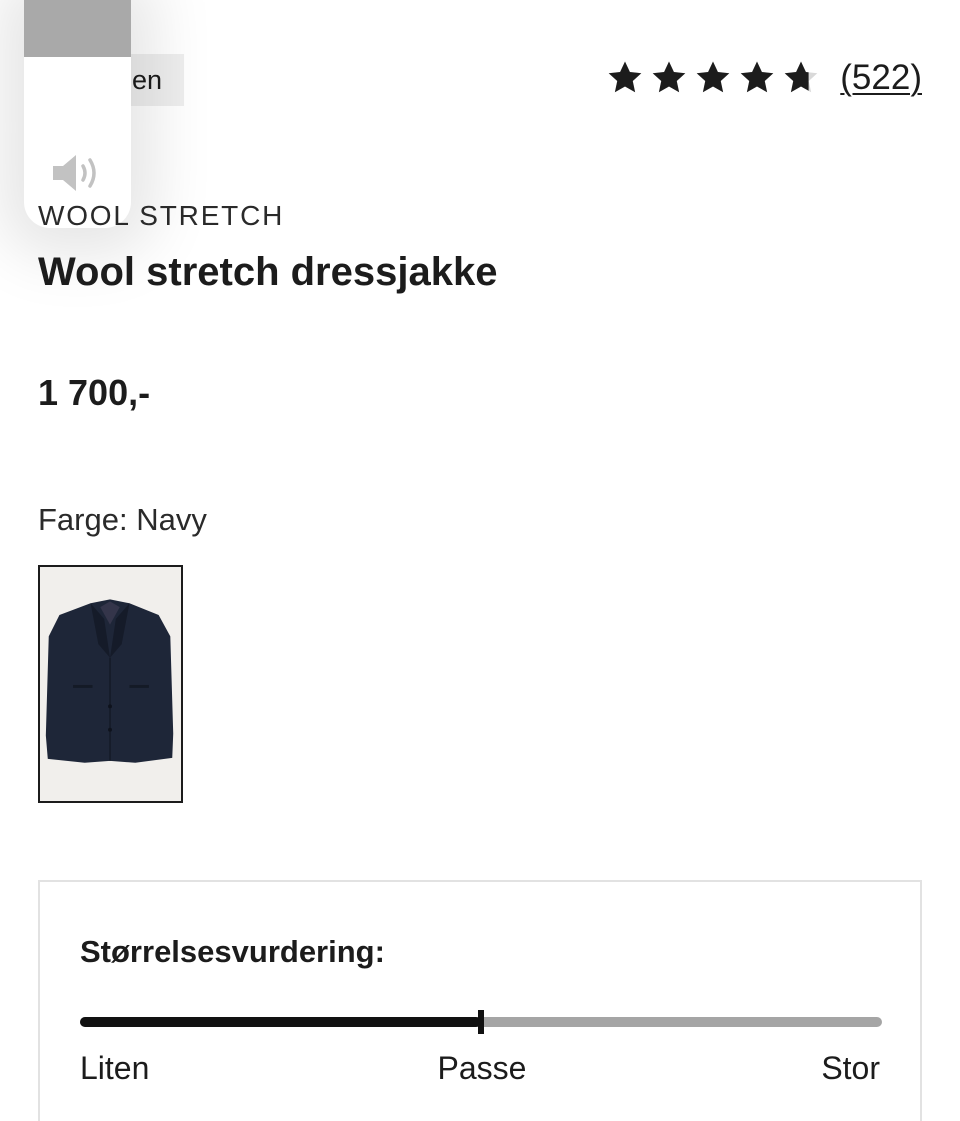 The height and width of the screenshot is (1121, 960). What do you see at coordinates (881, 78) in the screenshot?
I see `review-count-link: (522)` at bounding box center [881, 78].